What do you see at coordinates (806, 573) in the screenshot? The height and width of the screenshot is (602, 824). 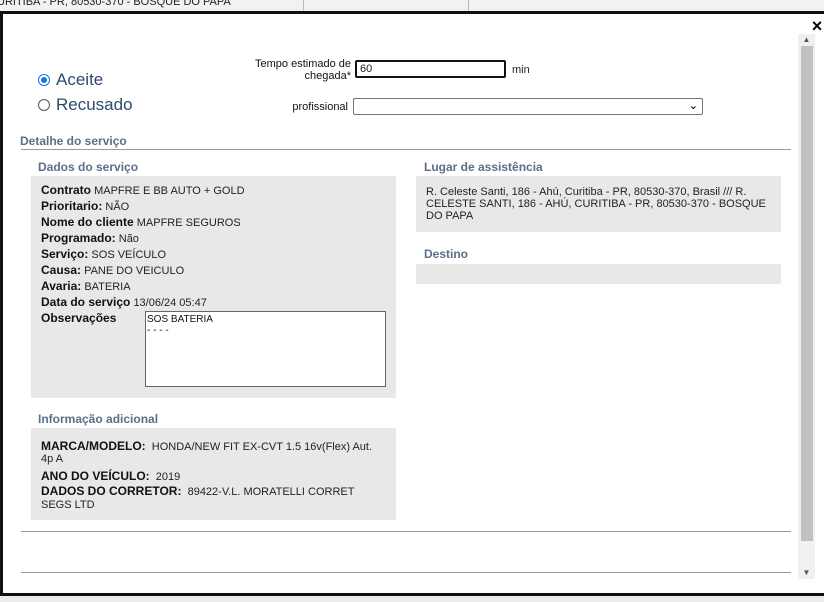 I see `scroll-down-icon: ▼` at bounding box center [806, 573].